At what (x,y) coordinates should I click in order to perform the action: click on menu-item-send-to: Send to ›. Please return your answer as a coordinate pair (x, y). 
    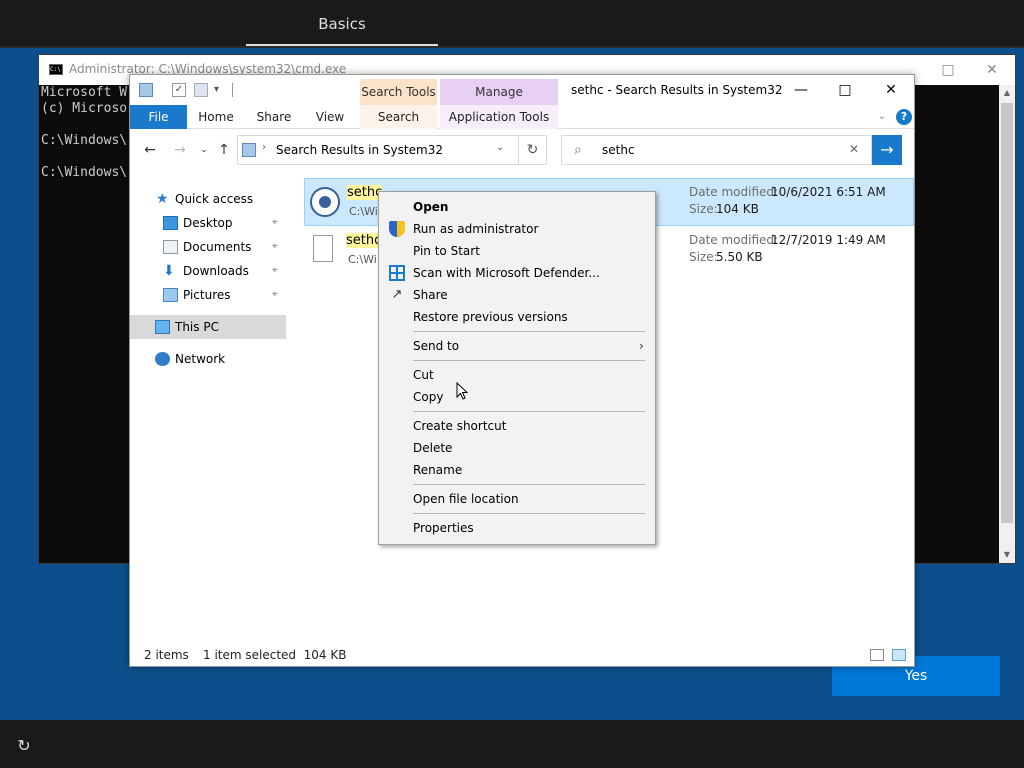
    Looking at the image, I should click on (517, 346).